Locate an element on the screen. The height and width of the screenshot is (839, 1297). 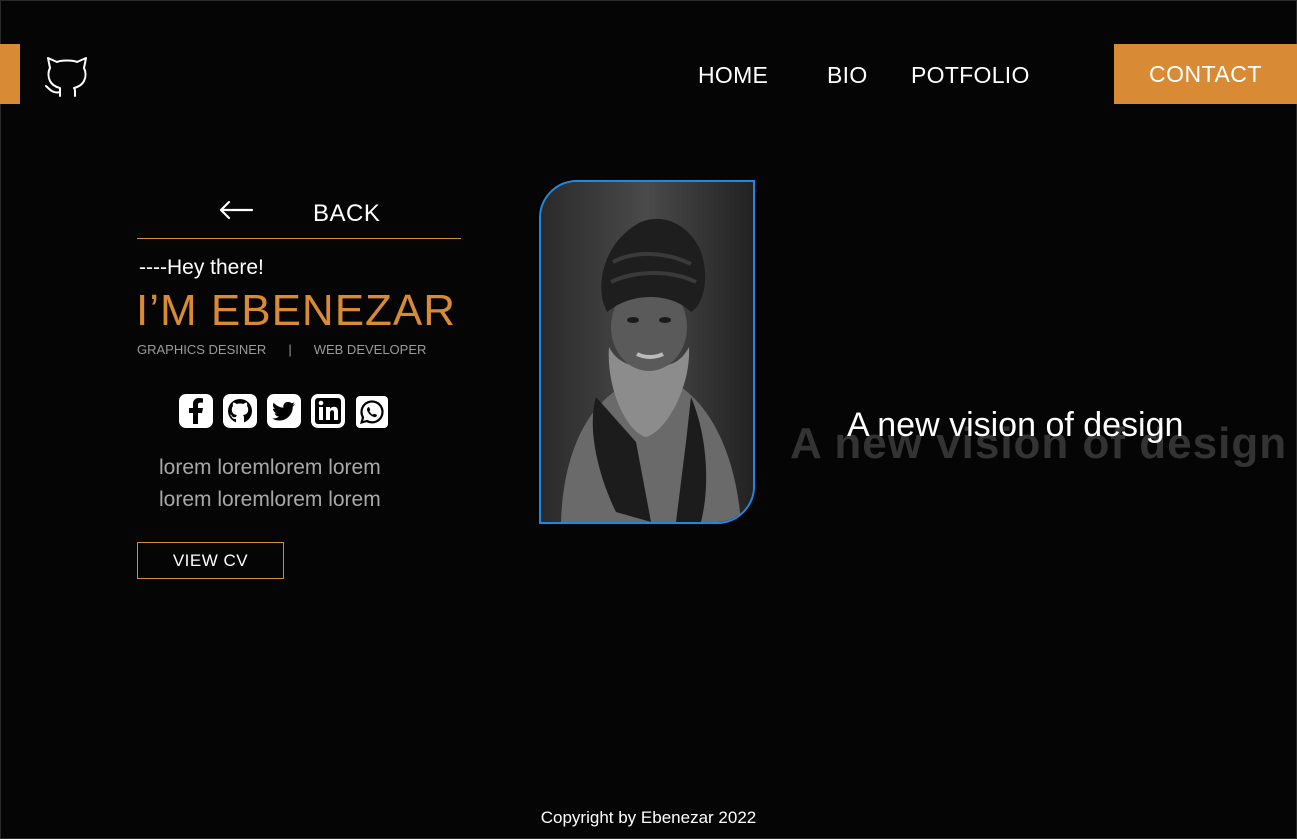
contact-button: CONTACT is located at coordinates (1205, 74).